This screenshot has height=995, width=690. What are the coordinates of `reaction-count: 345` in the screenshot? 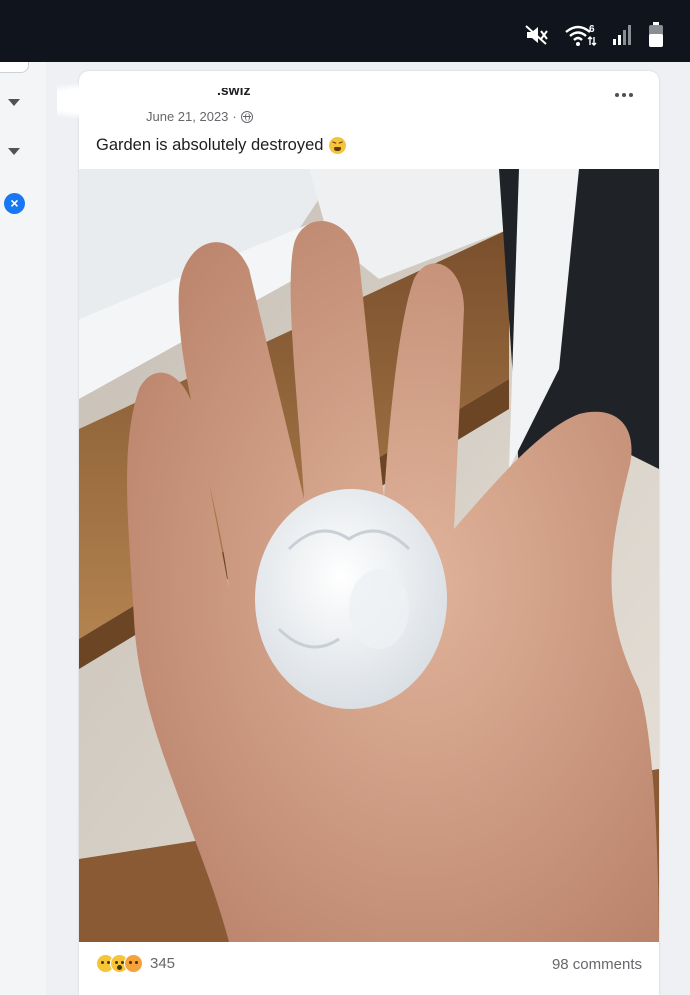 It's located at (162, 963).